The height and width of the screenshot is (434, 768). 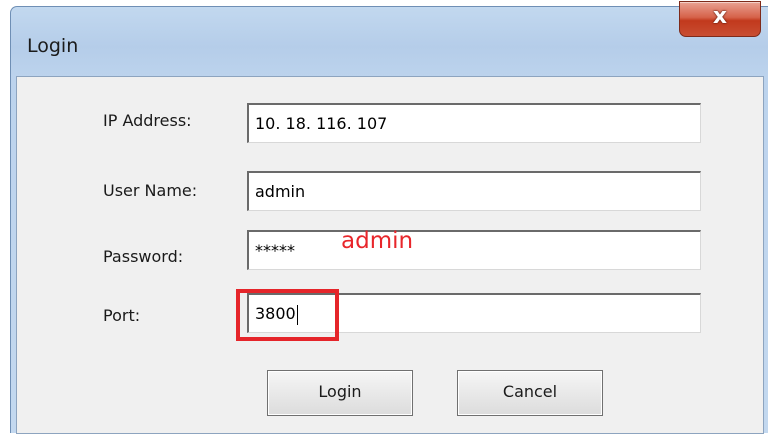 What do you see at coordinates (150, 190) in the screenshot?
I see `user-name-label: User Name:` at bounding box center [150, 190].